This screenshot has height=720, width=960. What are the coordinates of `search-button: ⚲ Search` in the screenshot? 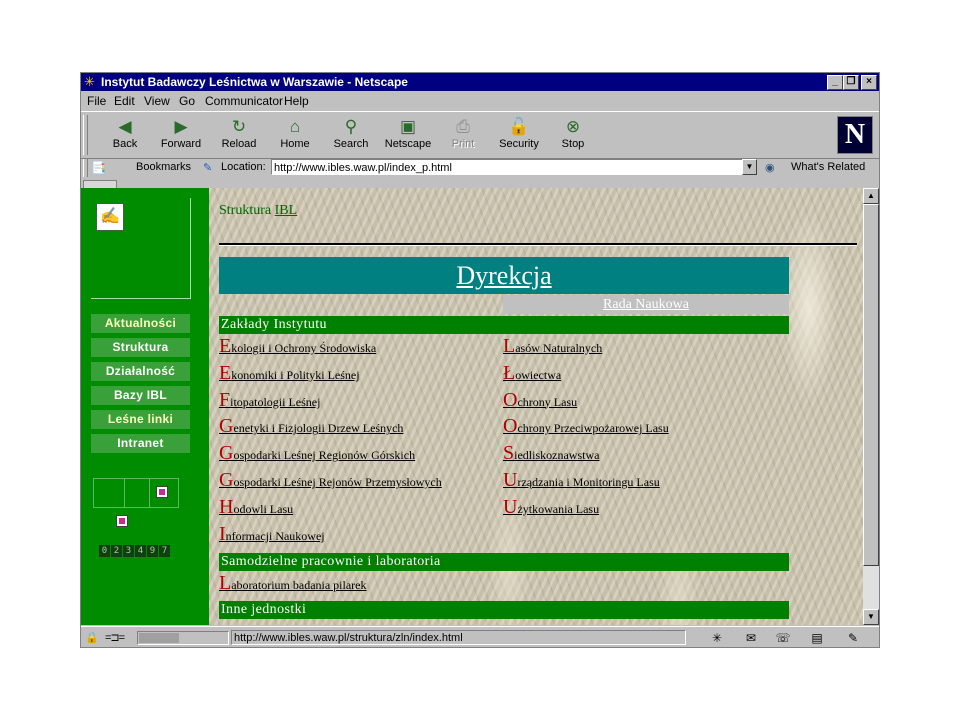 It's located at (351, 136).